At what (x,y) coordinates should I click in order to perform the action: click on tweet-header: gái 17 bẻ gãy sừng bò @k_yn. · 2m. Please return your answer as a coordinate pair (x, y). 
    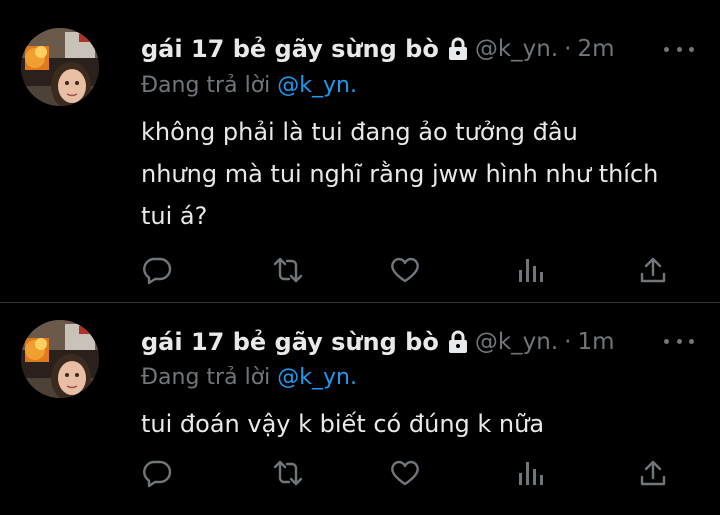
    Looking at the image, I should click on (378, 49).